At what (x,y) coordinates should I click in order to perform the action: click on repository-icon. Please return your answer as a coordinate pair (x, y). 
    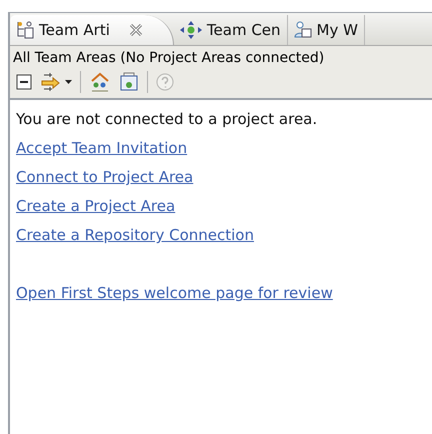
    Looking at the image, I should click on (129, 82).